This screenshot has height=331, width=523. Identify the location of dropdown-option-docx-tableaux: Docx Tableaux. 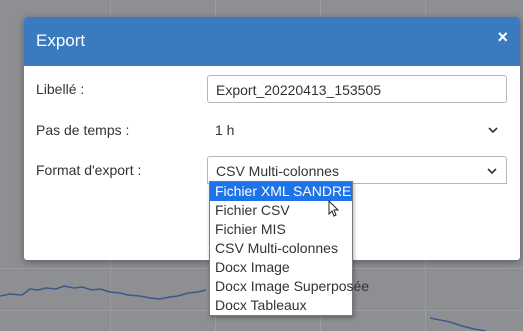
(281, 305).